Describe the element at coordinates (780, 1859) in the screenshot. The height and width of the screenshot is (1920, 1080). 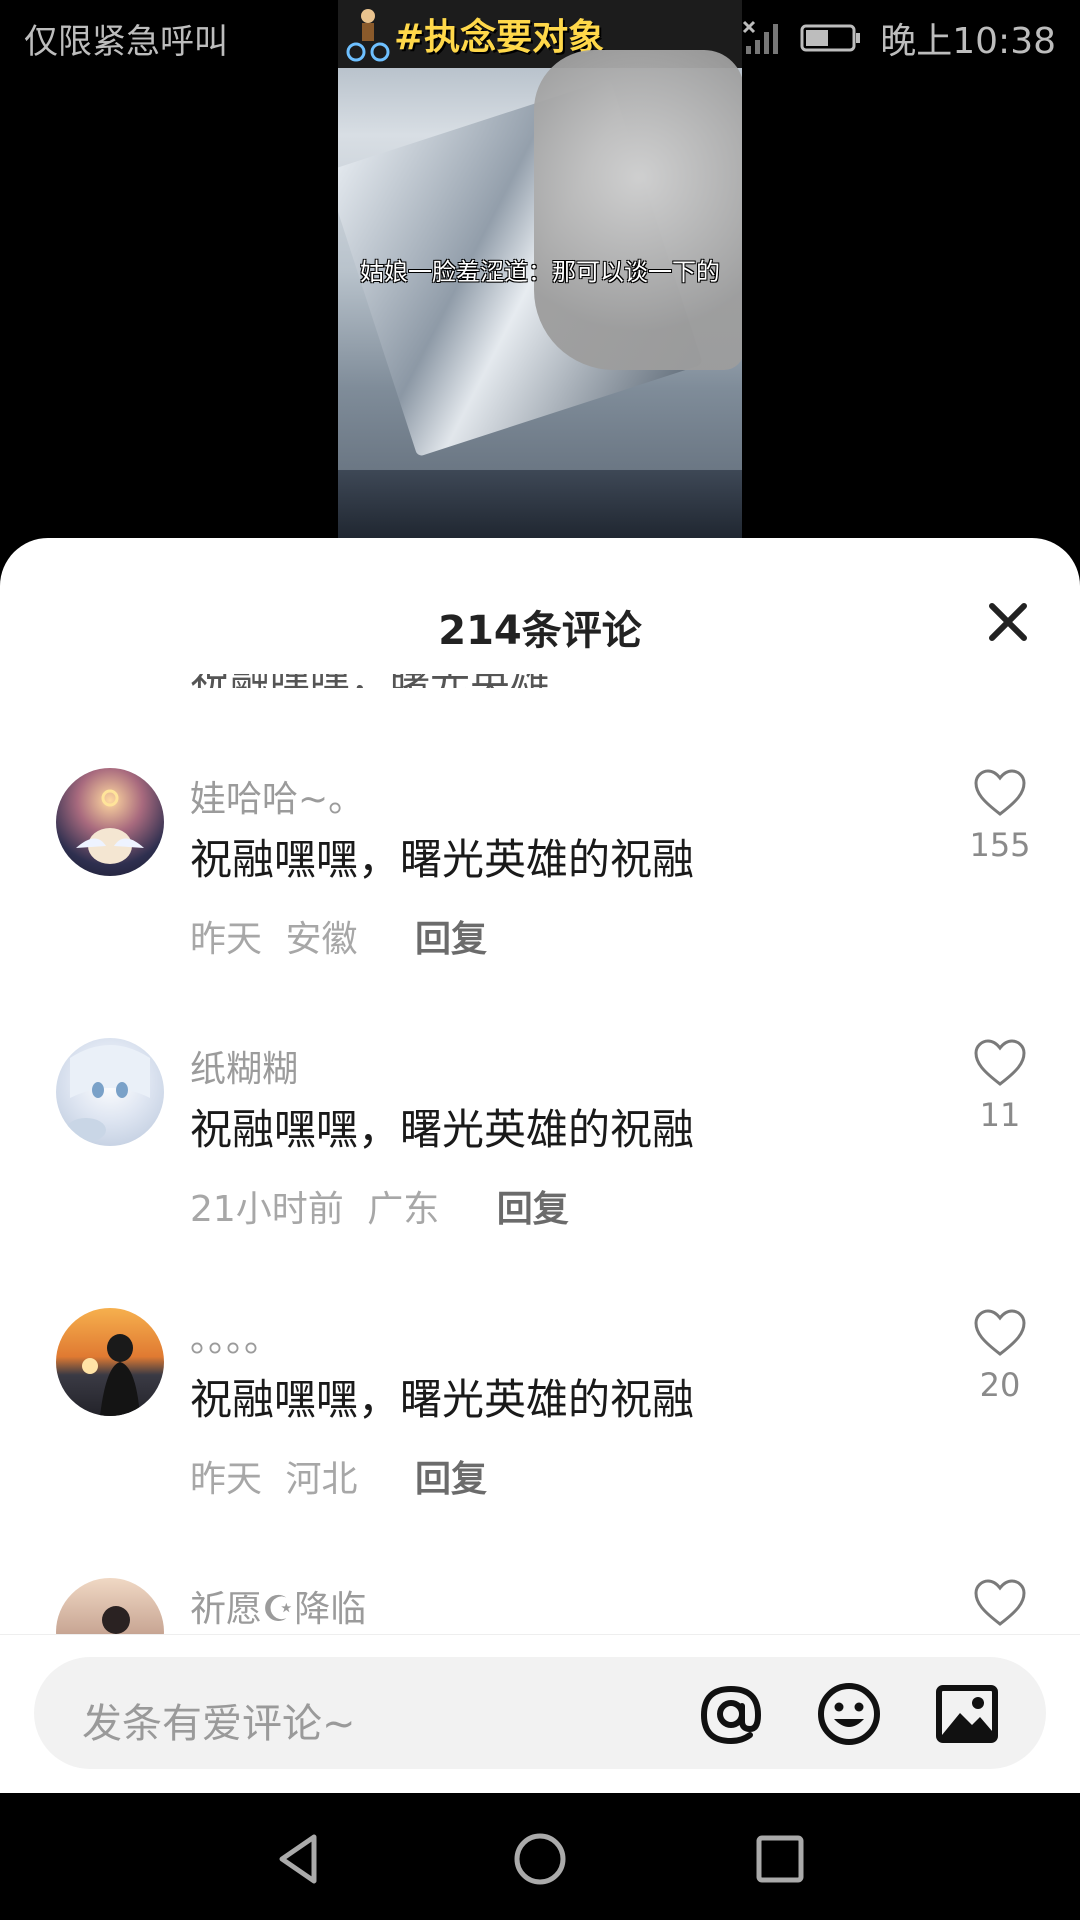
I see `recents-icon` at that location.